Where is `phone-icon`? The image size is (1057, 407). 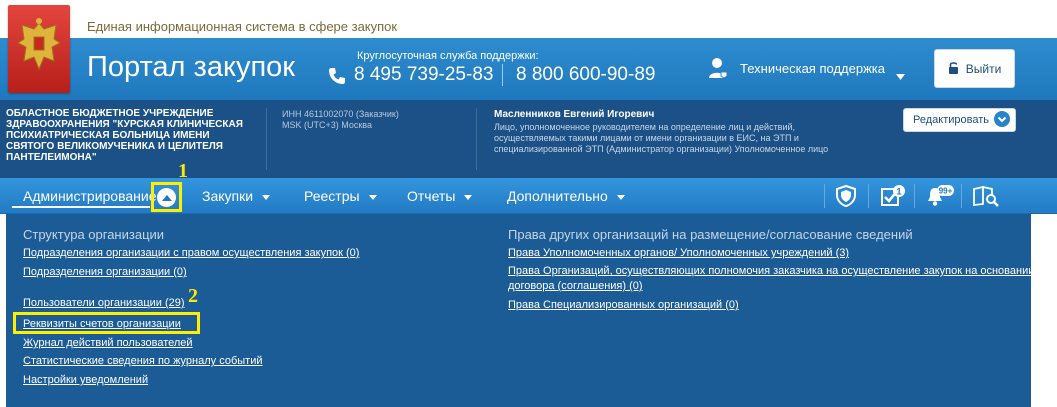 phone-icon is located at coordinates (337, 78).